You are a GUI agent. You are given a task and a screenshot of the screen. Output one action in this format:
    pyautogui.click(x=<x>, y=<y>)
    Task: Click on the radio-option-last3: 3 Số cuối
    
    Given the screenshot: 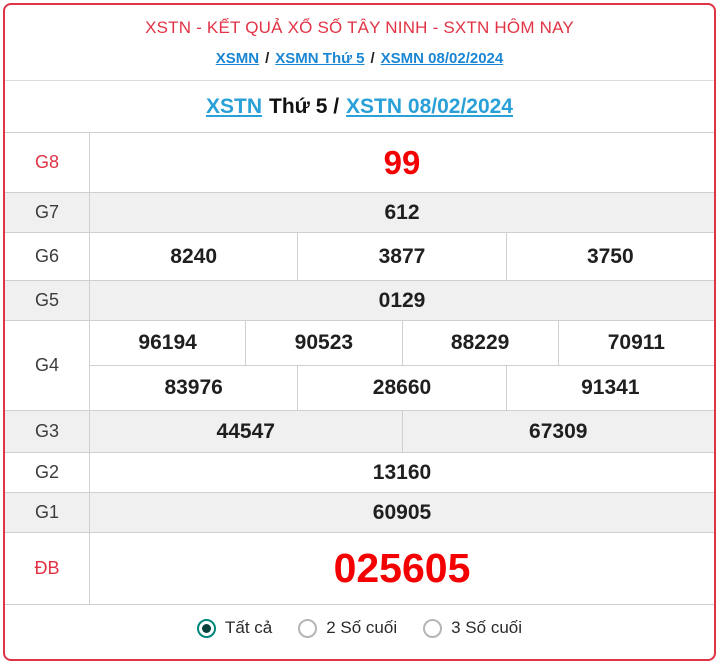 What is the action you would take?
    pyautogui.click(x=472, y=628)
    